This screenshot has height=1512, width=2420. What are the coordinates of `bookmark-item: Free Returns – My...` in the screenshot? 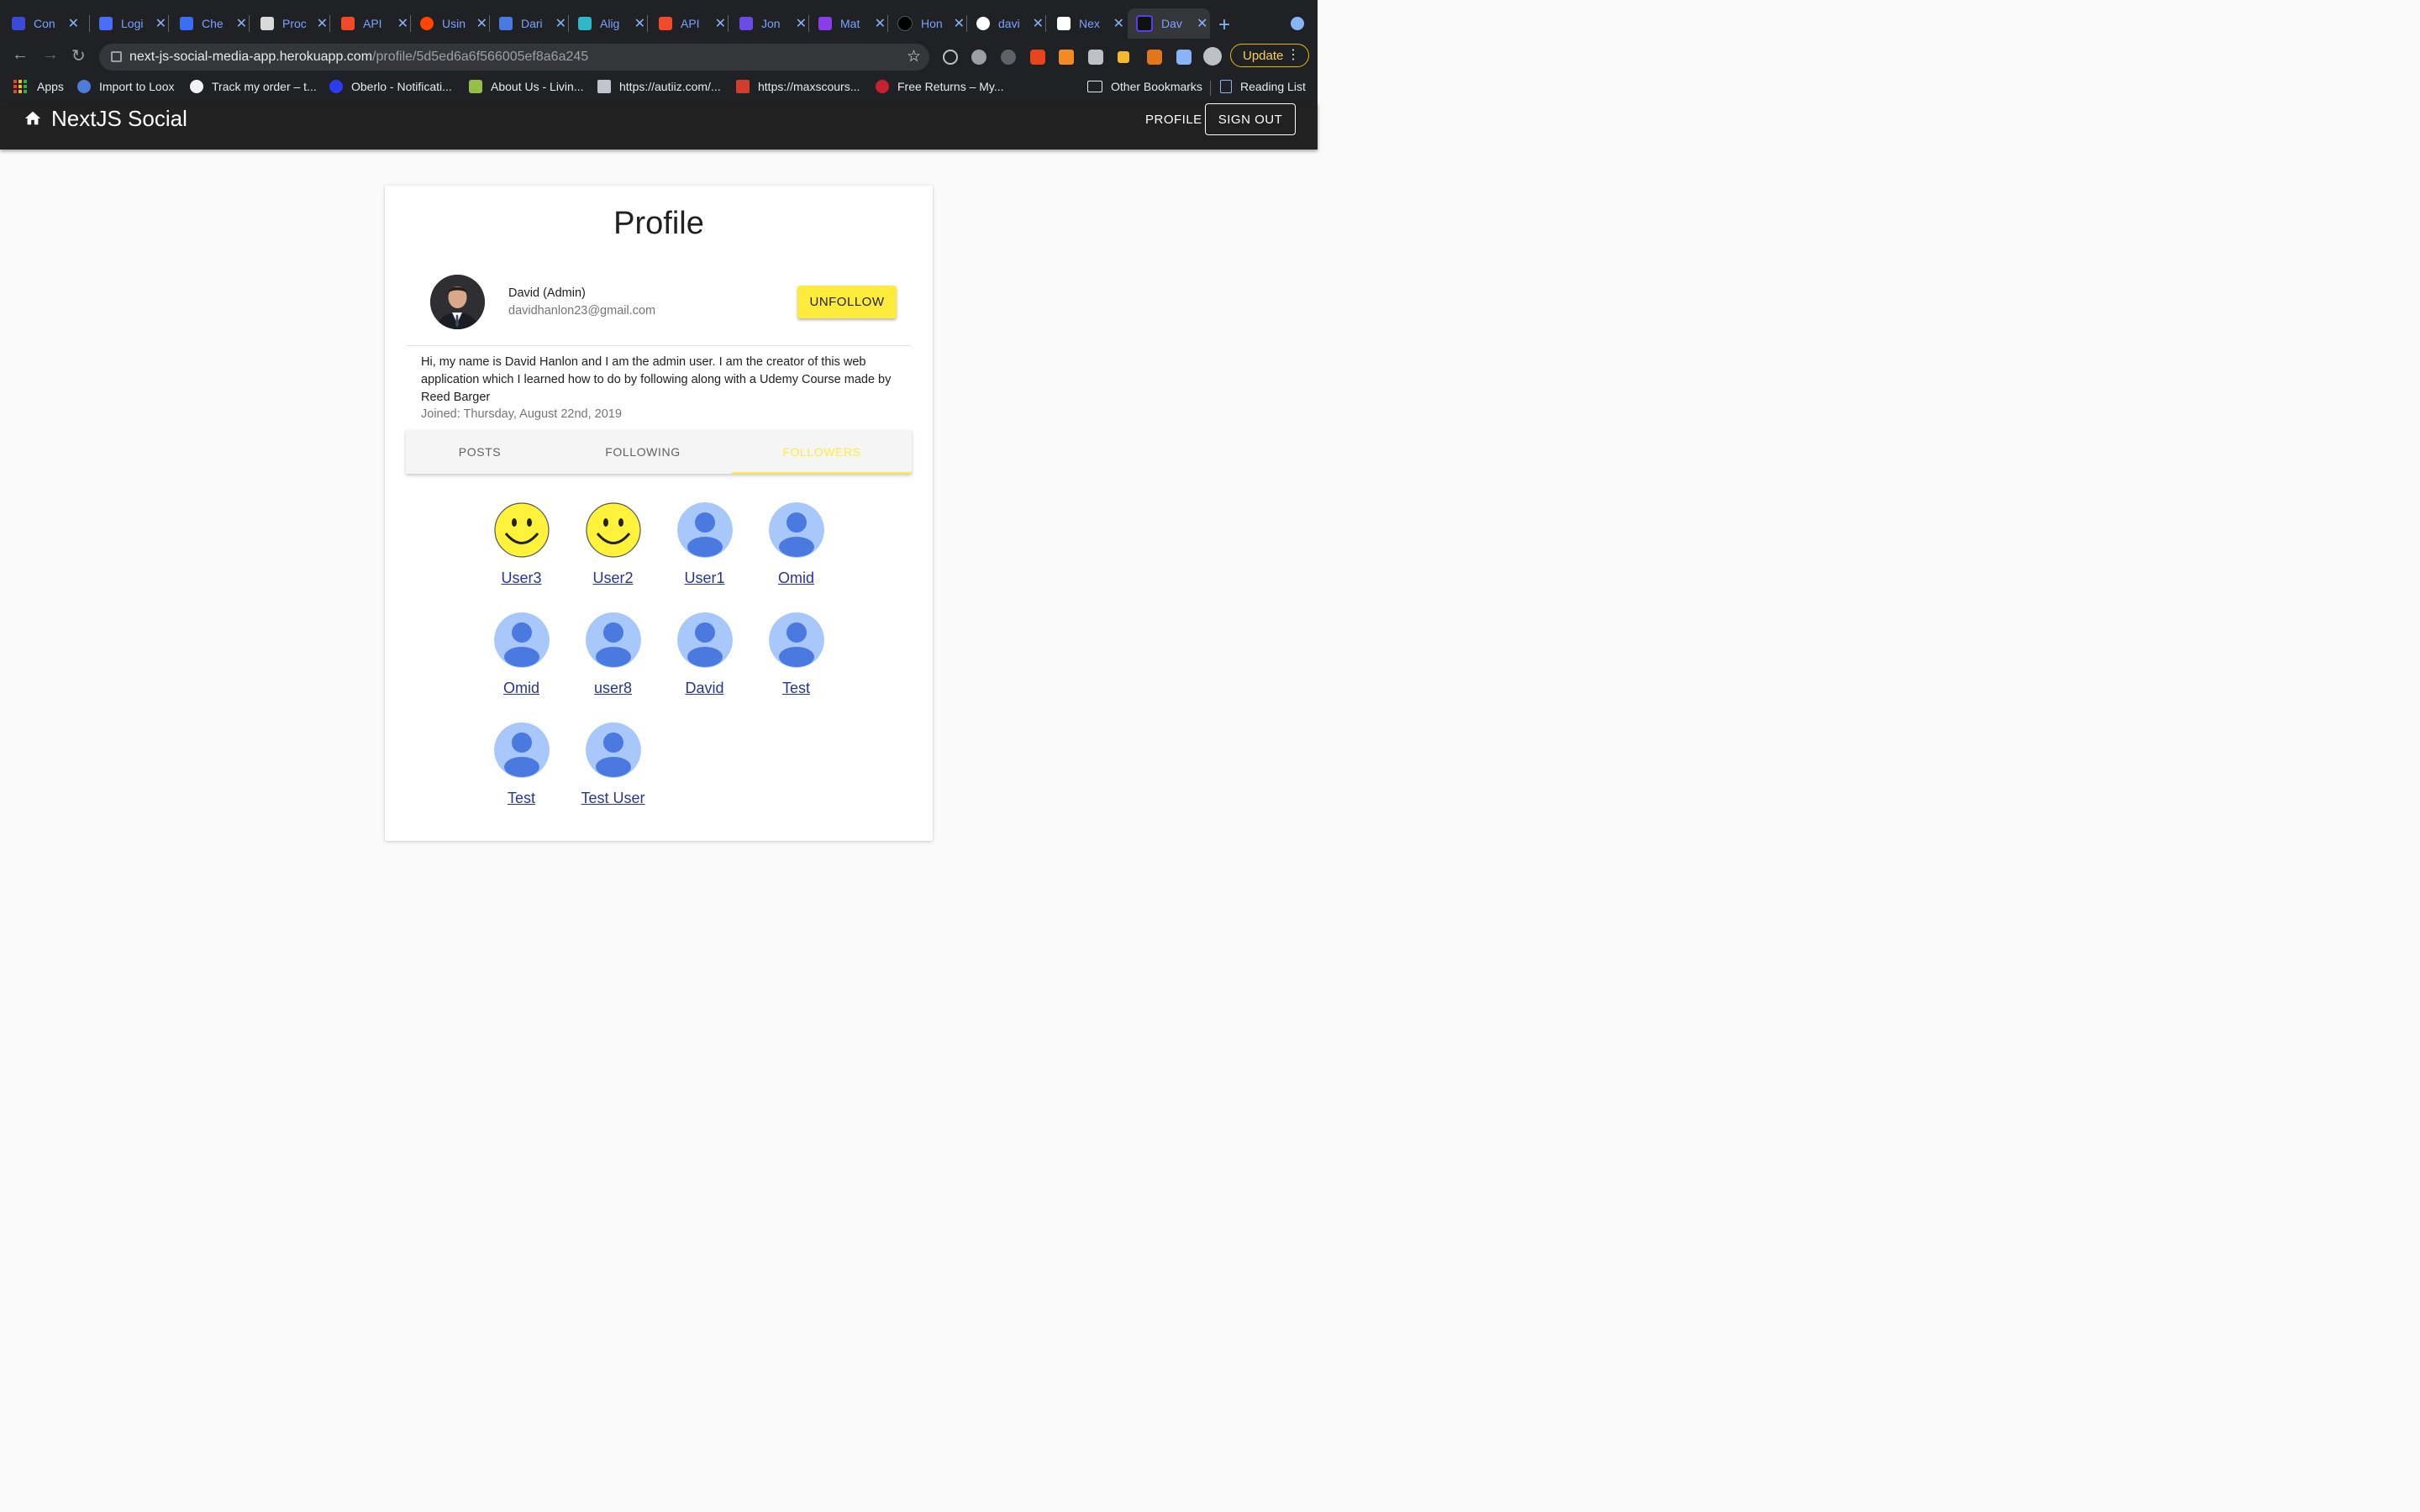 It's located at (940, 86).